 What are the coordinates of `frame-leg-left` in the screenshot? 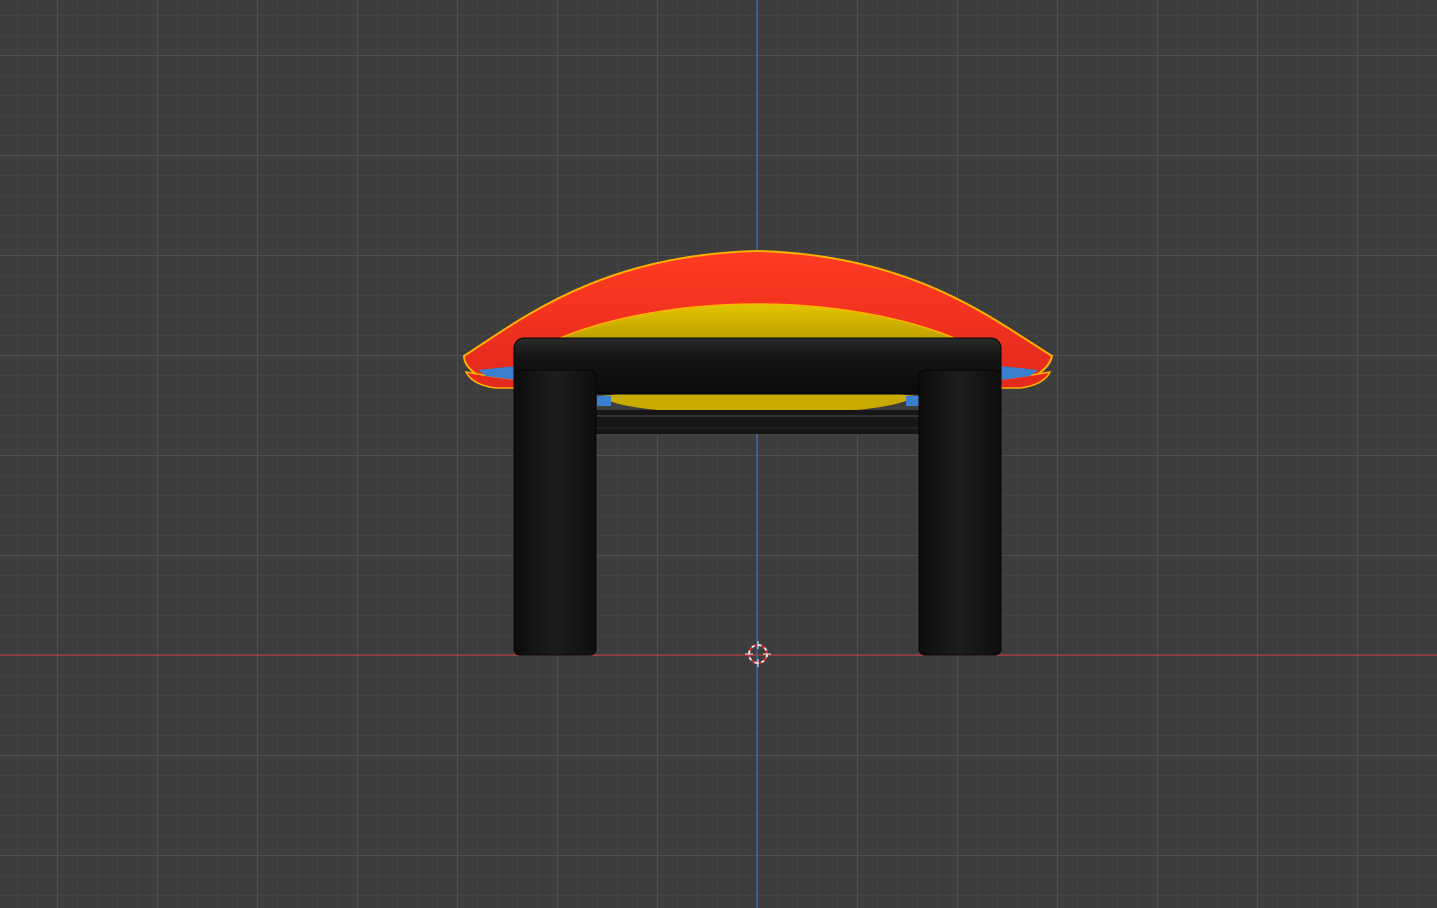 It's located at (555, 512).